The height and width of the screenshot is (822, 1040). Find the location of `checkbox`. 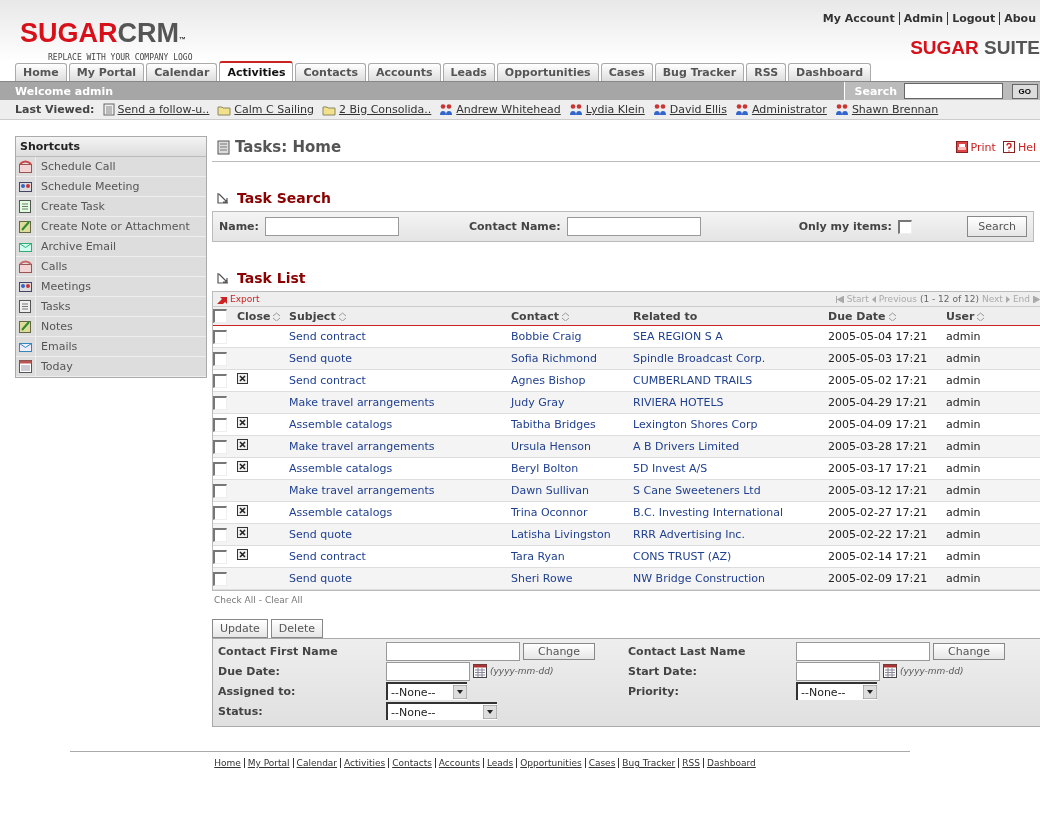

checkbox is located at coordinates (904, 226).